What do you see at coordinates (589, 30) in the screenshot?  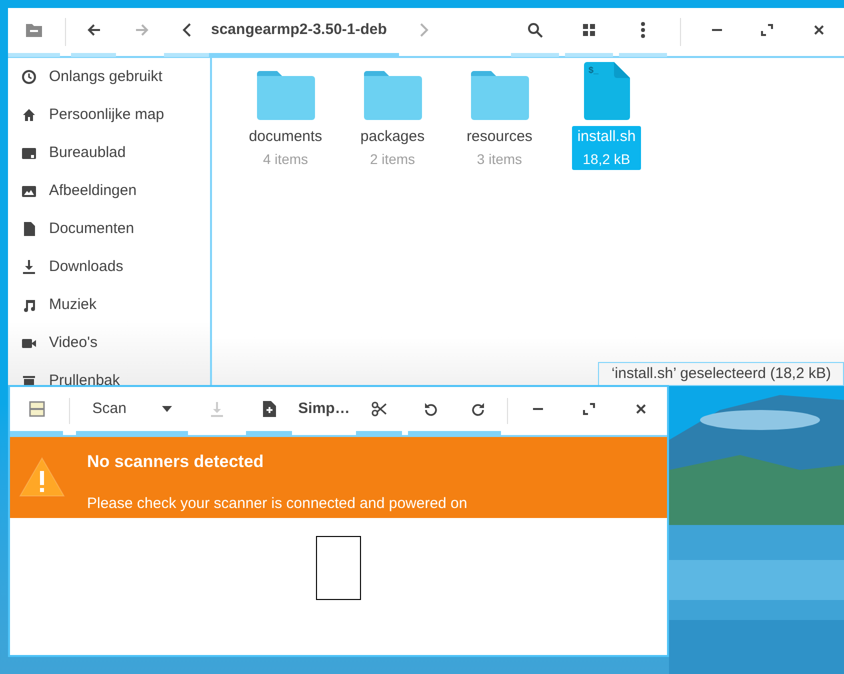 I see `grid-icon` at bounding box center [589, 30].